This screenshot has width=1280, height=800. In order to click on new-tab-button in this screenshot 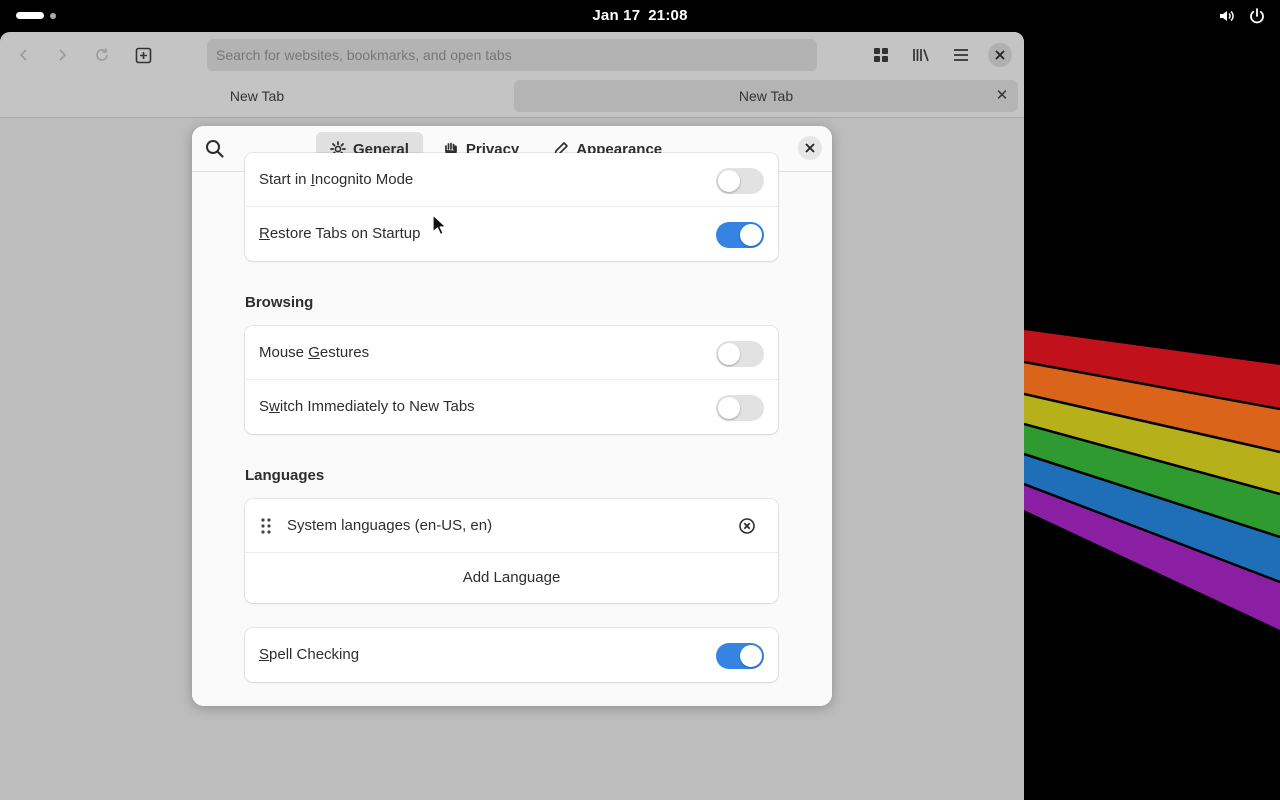, I will do `click(143, 55)`.